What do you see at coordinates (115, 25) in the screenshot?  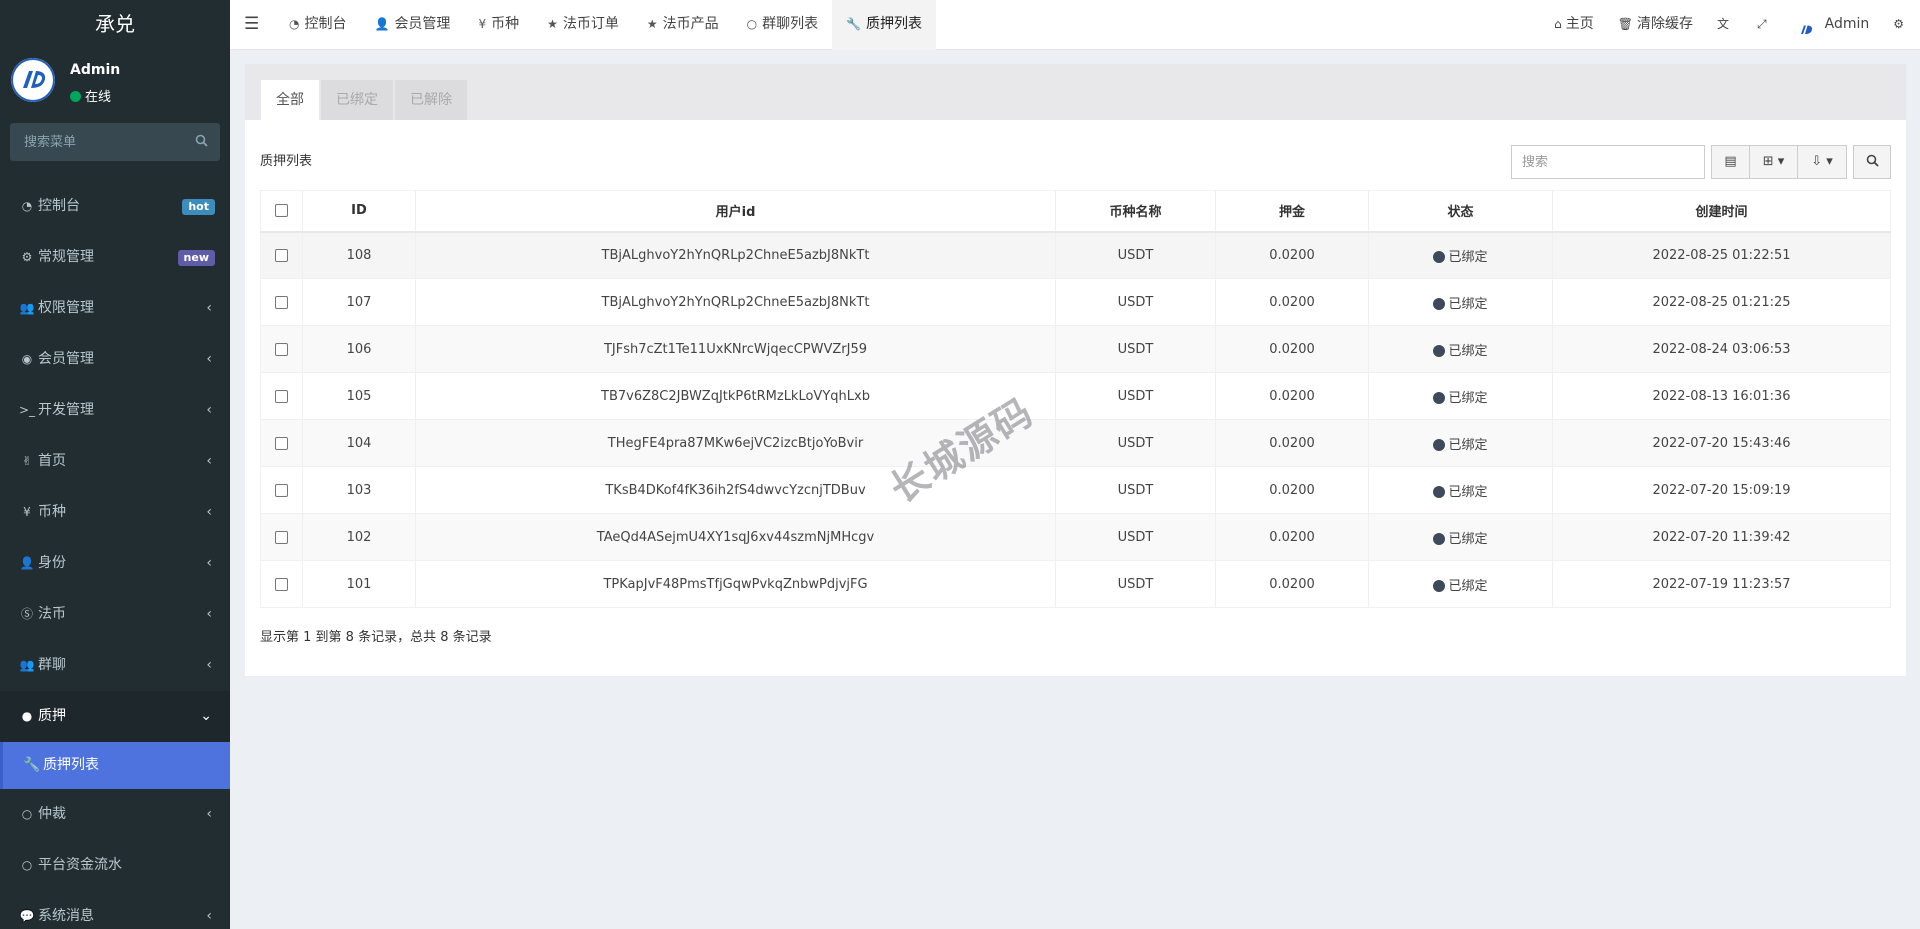 I see `brand-logo: 承兑` at bounding box center [115, 25].